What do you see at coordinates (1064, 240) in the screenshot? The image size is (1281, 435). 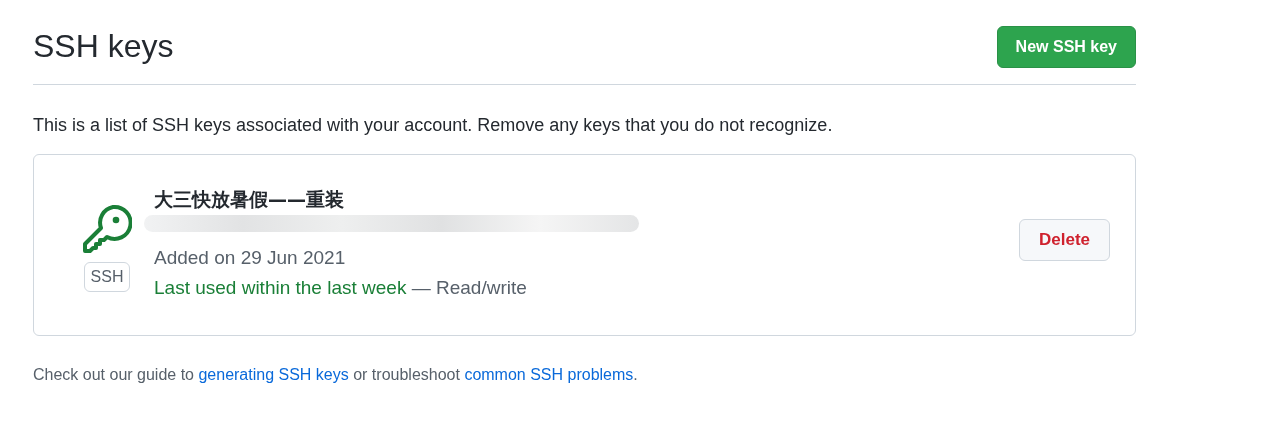 I see `delete-button: Delete` at bounding box center [1064, 240].